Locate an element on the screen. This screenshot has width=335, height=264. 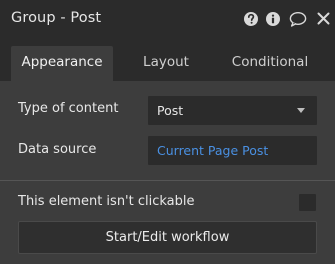
panel-title: Group - Post is located at coordinates (56, 18).